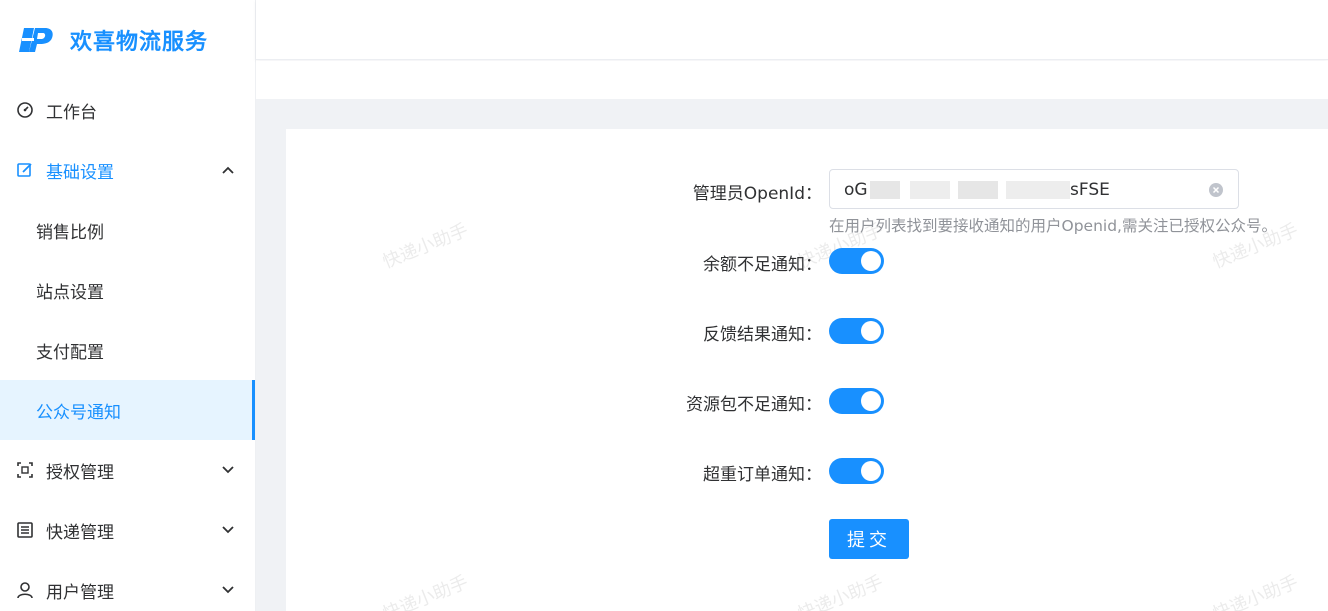  What do you see at coordinates (1053, 226) in the screenshot?
I see `openid-hint: 在用户列表找到要接收通知的用户Openid,需关注已授权公众号。` at bounding box center [1053, 226].